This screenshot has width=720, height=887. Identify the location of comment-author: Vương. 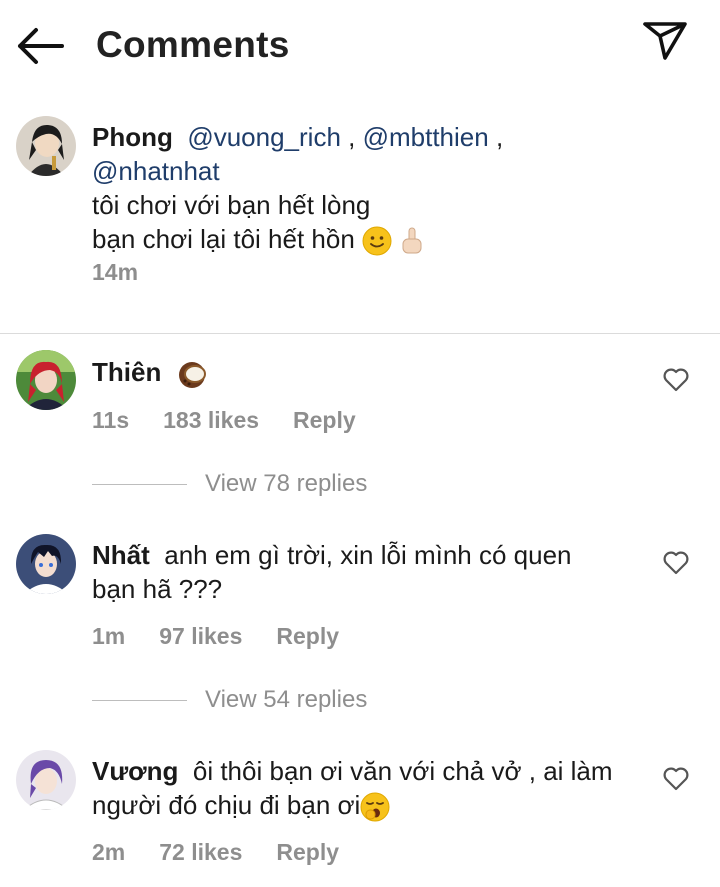
(135, 771).